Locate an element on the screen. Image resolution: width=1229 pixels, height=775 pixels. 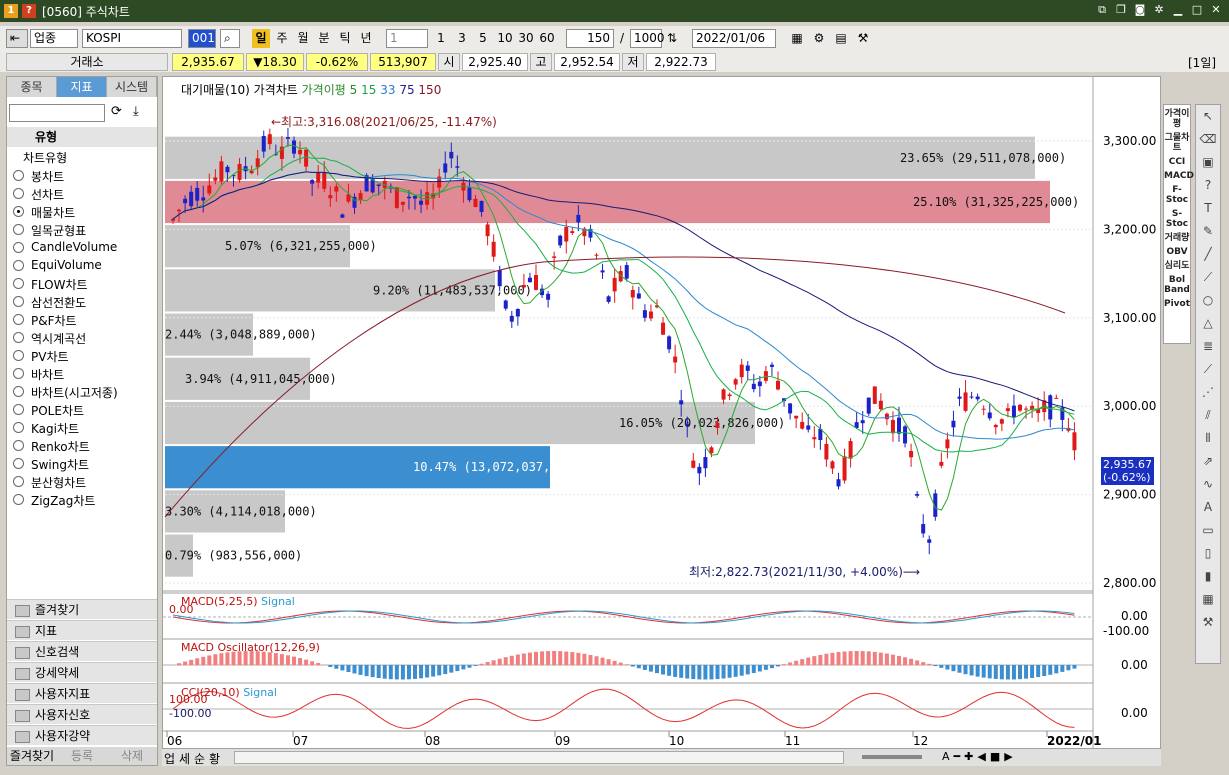
chart-type-item: Kagi차트 is located at coordinates (46, 428).